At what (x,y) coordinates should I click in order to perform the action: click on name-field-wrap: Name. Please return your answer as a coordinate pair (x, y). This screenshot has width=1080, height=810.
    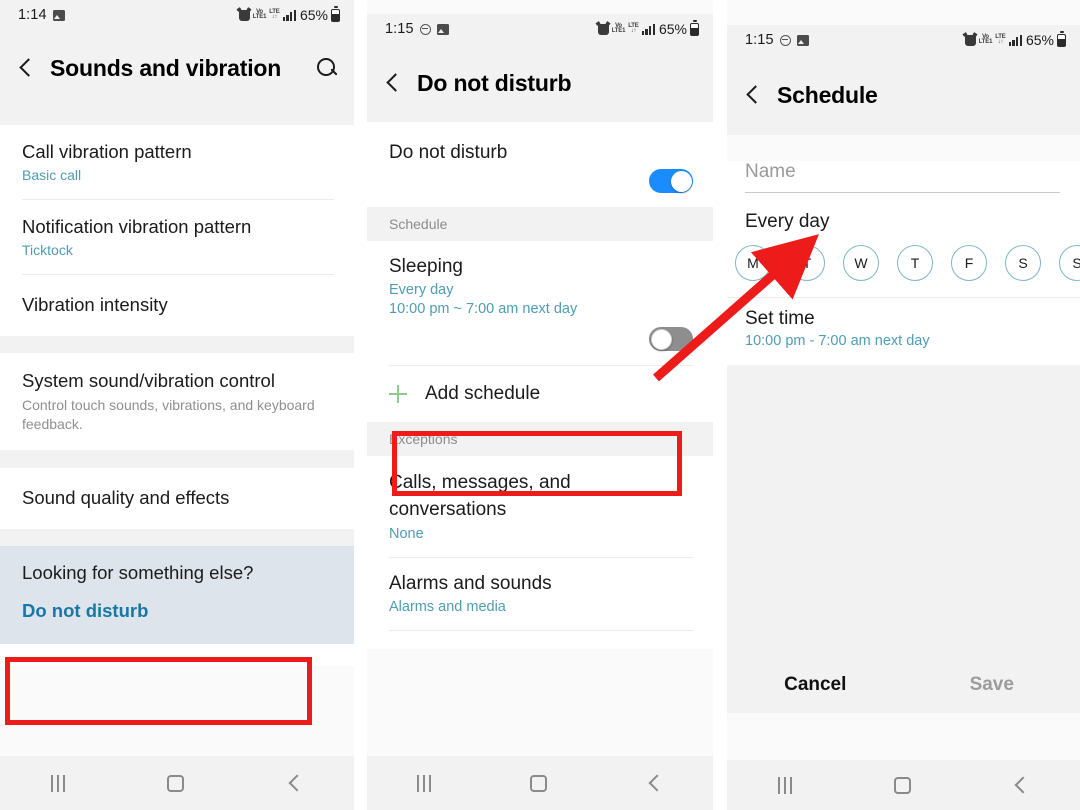
    Looking at the image, I should click on (902, 177).